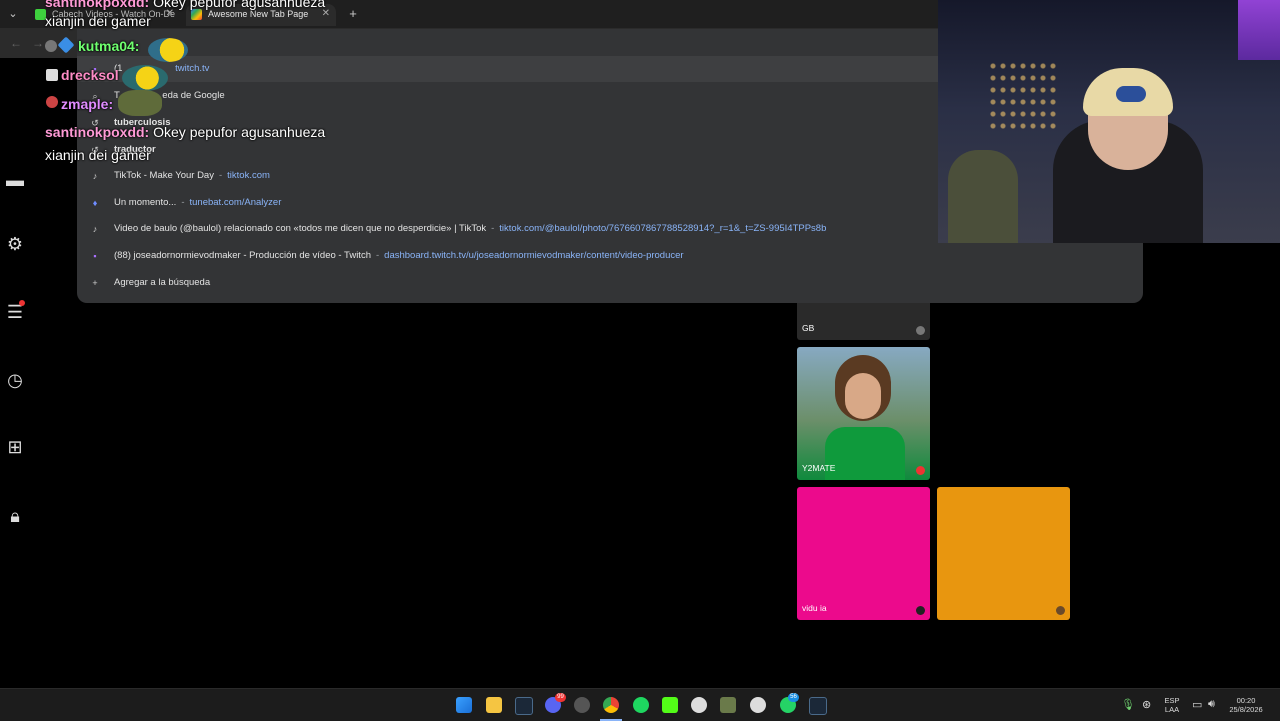 This screenshot has width=1280, height=721. Describe the element at coordinates (670, 705) in the screenshot. I see `kick-icon` at that location.